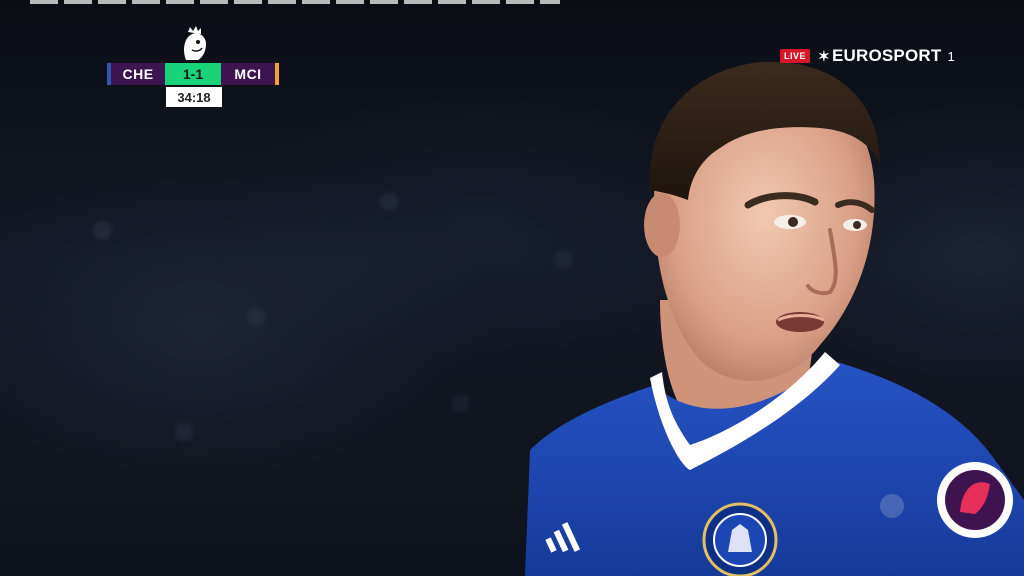  Describe the element at coordinates (824, 55) in the screenshot. I see `eurosport-star-icon: ✶` at that location.